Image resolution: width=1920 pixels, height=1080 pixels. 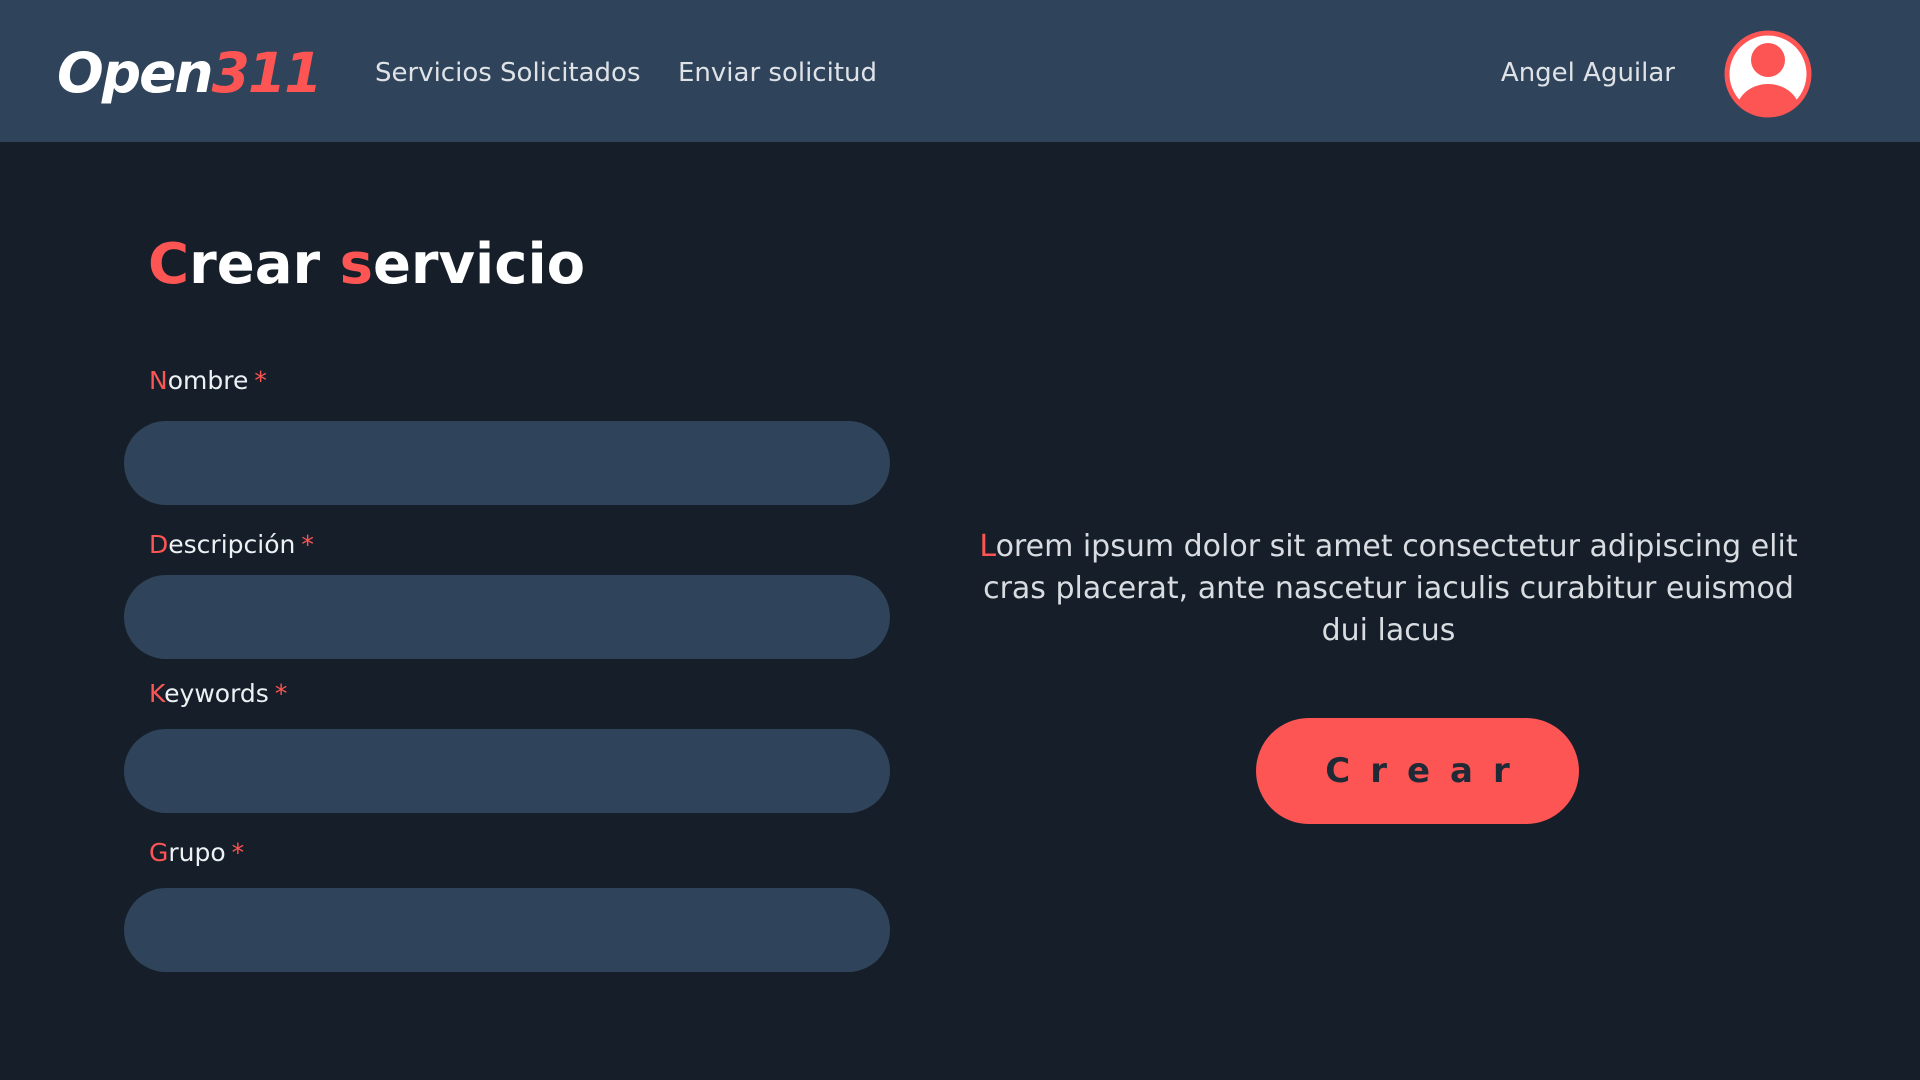 What do you see at coordinates (508, 73) in the screenshot?
I see `nav-link-servicios-solicitados: Servicios Solicitados` at bounding box center [508, 73].